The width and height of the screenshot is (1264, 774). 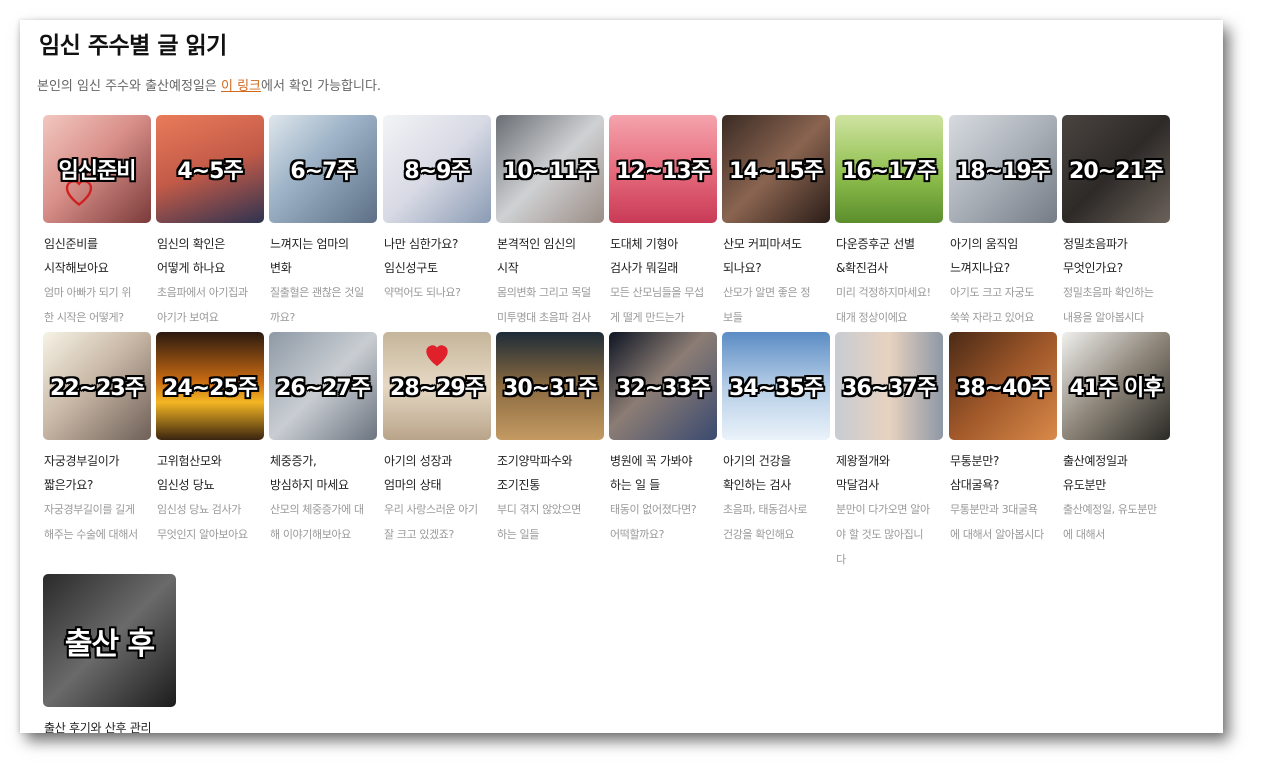 I want to click on article-card: 34~35주 아기의 건강을 확인하는 검사 초음파, 태동검사로 건강을 확인해요, so click(x=778, y=439).